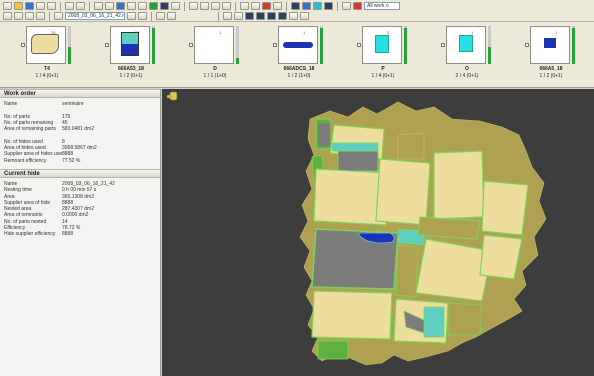 This screenshot has height=376, width=594. What do you see at coordinates (317, 6) in the screenshot?
I see `color-3-icon` at bounding box center [317, 6].